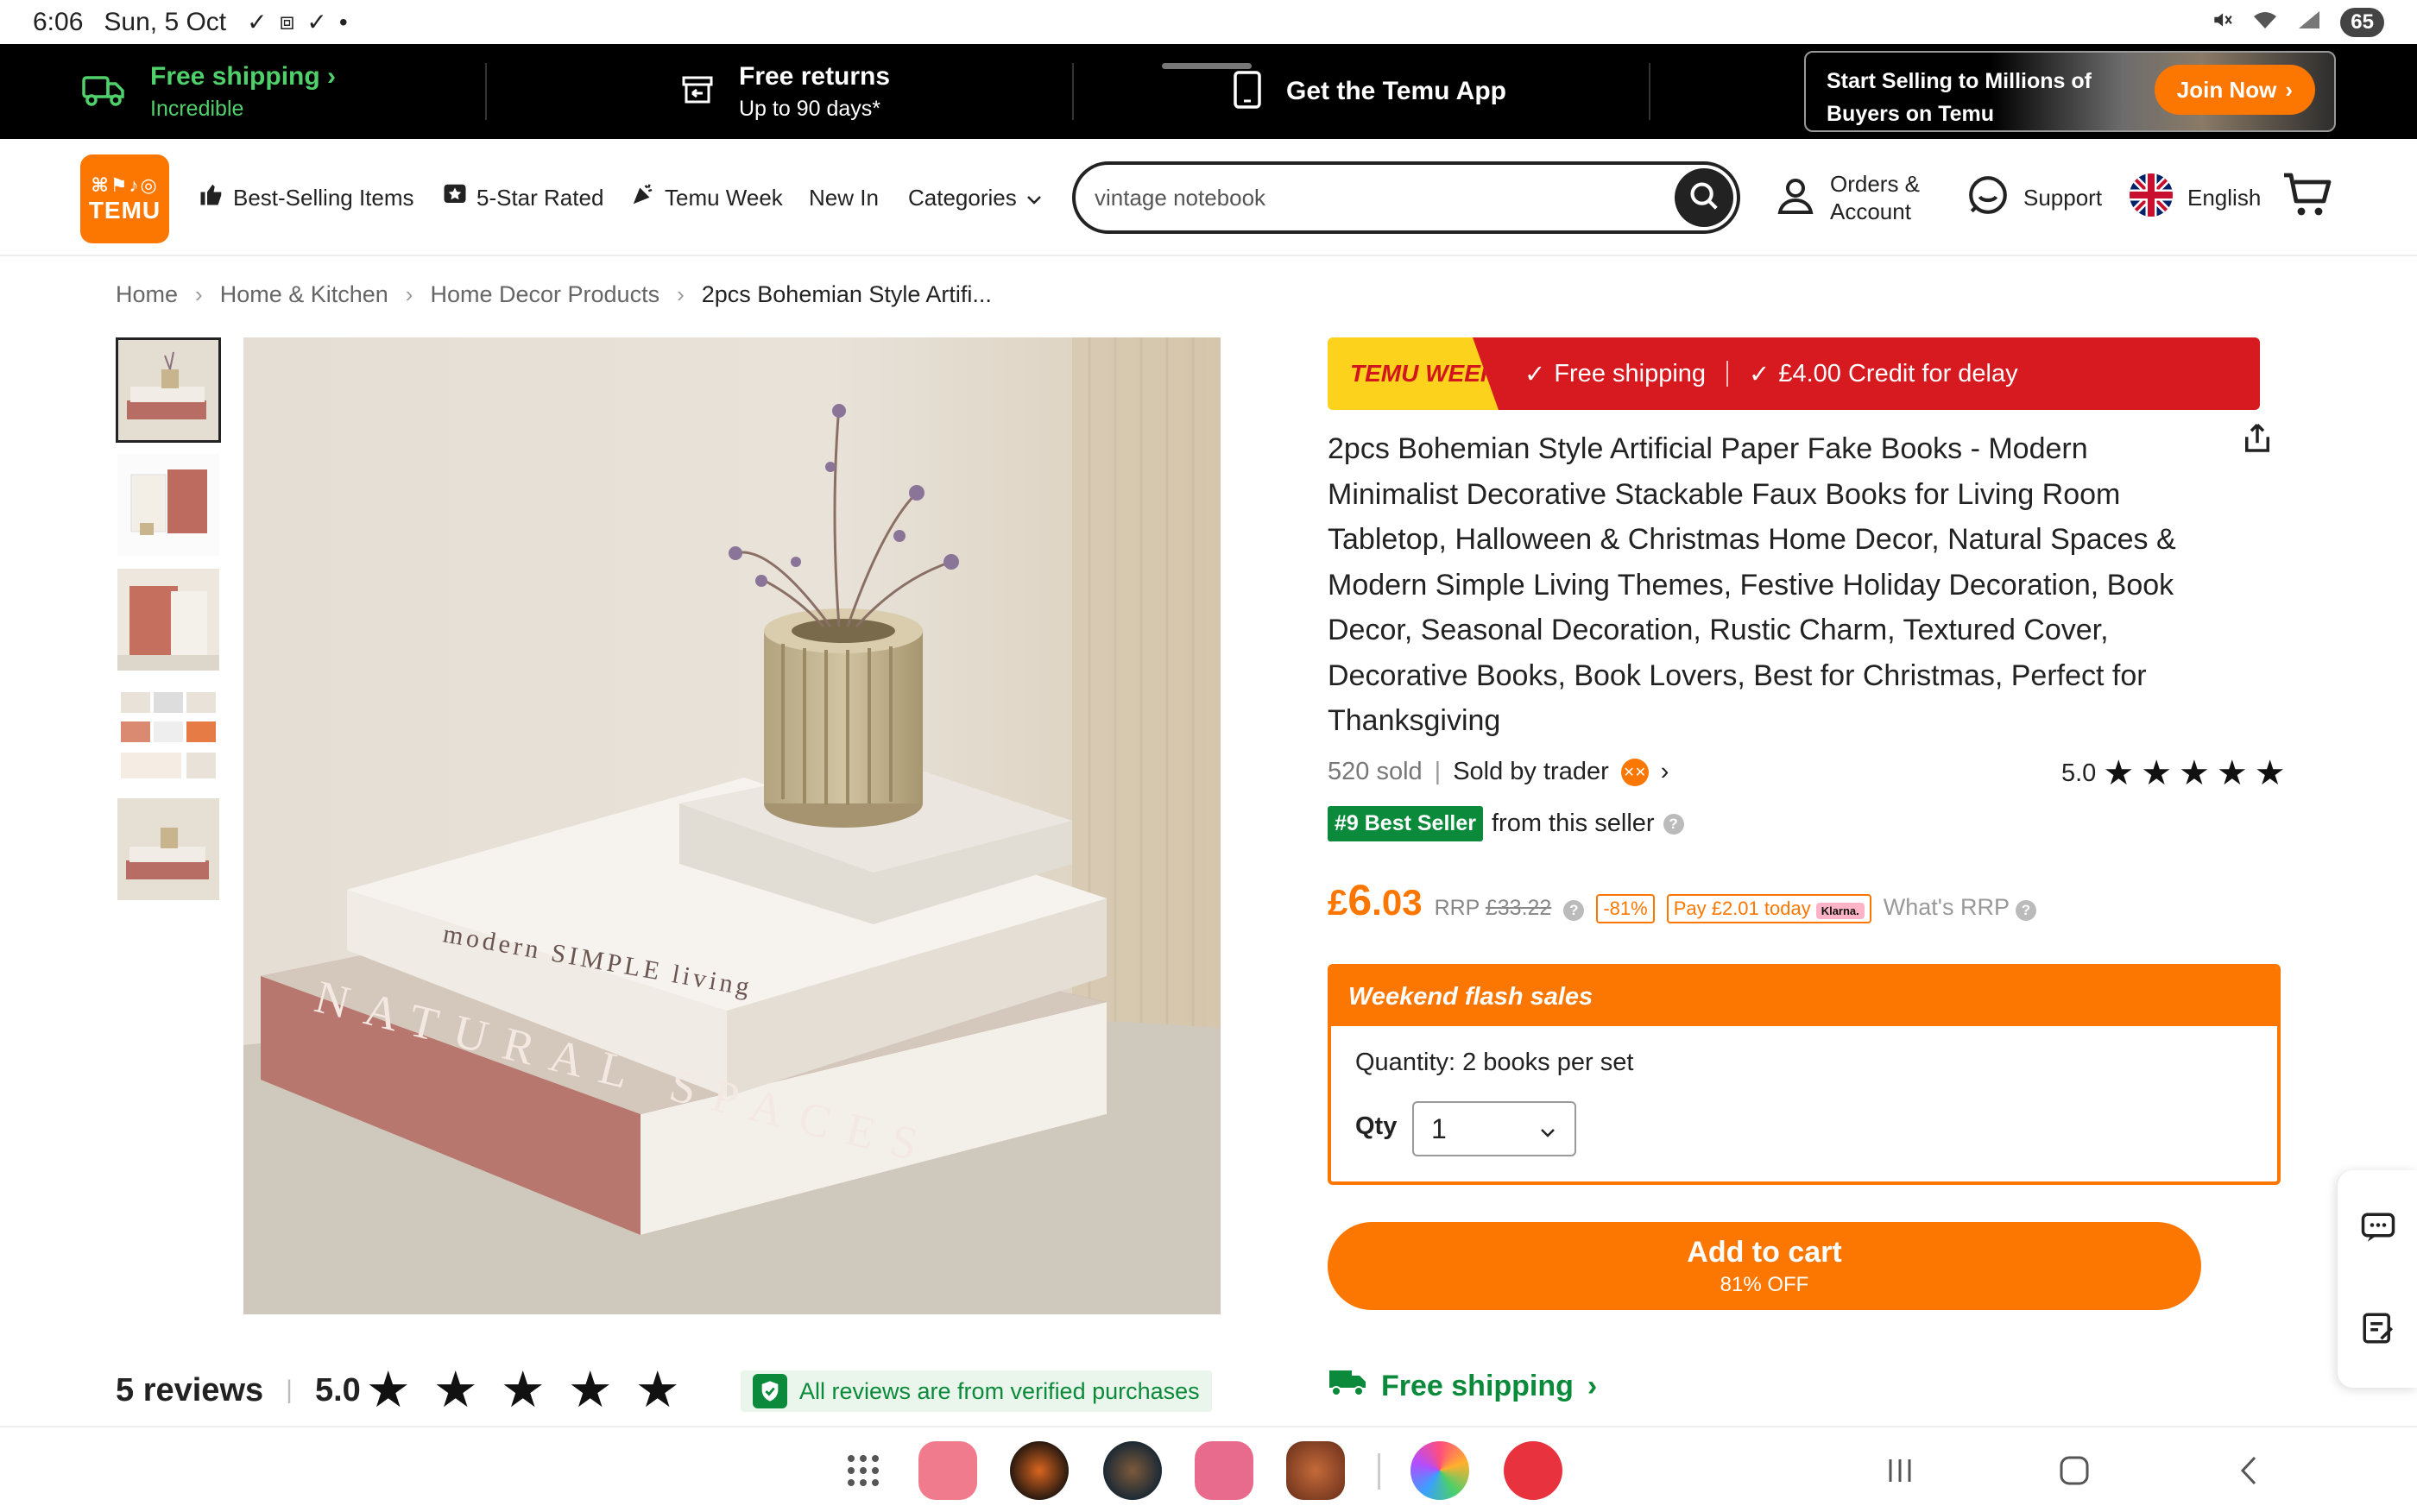 This screenshot has width=2417, height=1512. I want to click on promo-free-shipping-sub: Incredible, so click(197, 108).